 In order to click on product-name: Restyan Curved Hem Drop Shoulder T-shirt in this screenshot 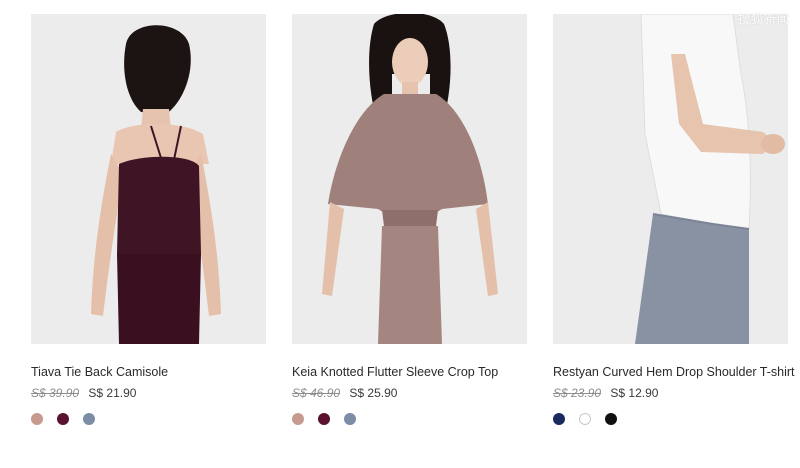, I will do `click(674, 372)`.